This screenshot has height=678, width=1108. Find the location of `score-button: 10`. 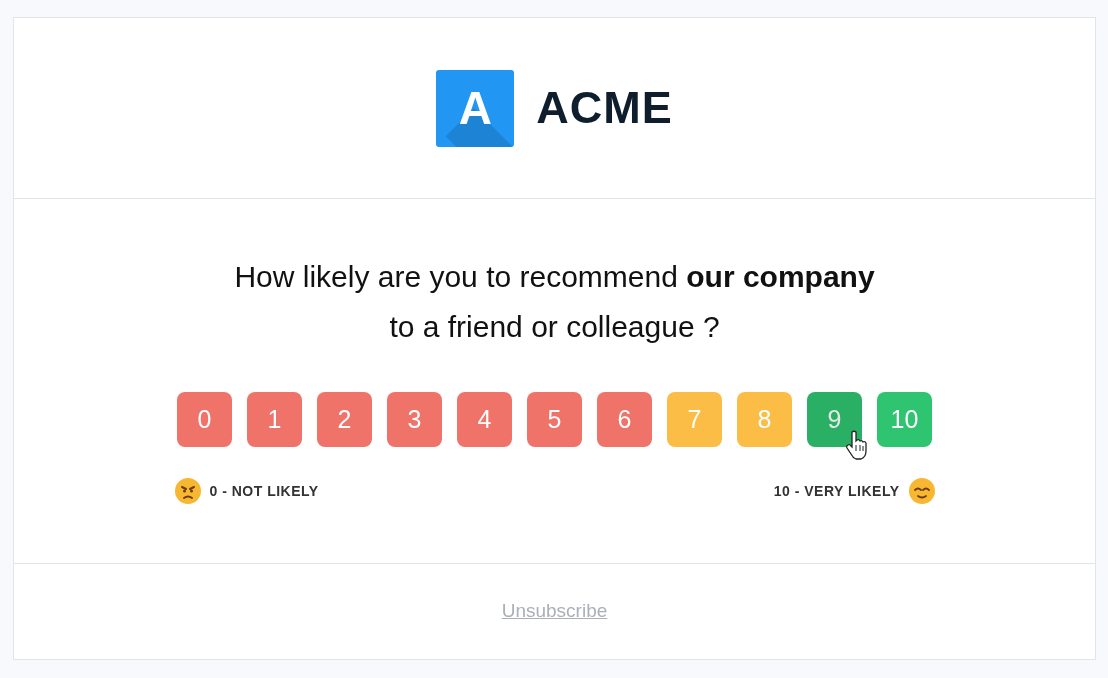

score-button: 10 is located at coordinates (904, 419).